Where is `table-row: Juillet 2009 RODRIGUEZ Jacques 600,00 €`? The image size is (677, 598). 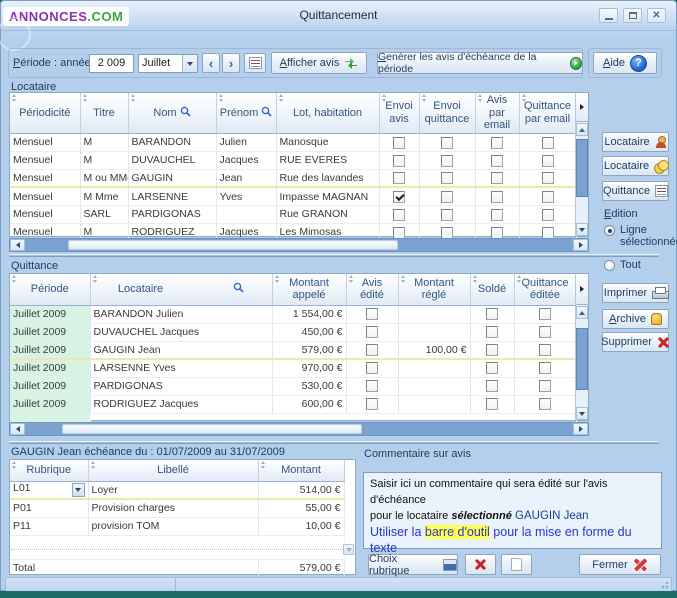
table-row: Juillet 2009 RODRIGUEZ Jacques 600,00 € is located at coordinates (293, 404).